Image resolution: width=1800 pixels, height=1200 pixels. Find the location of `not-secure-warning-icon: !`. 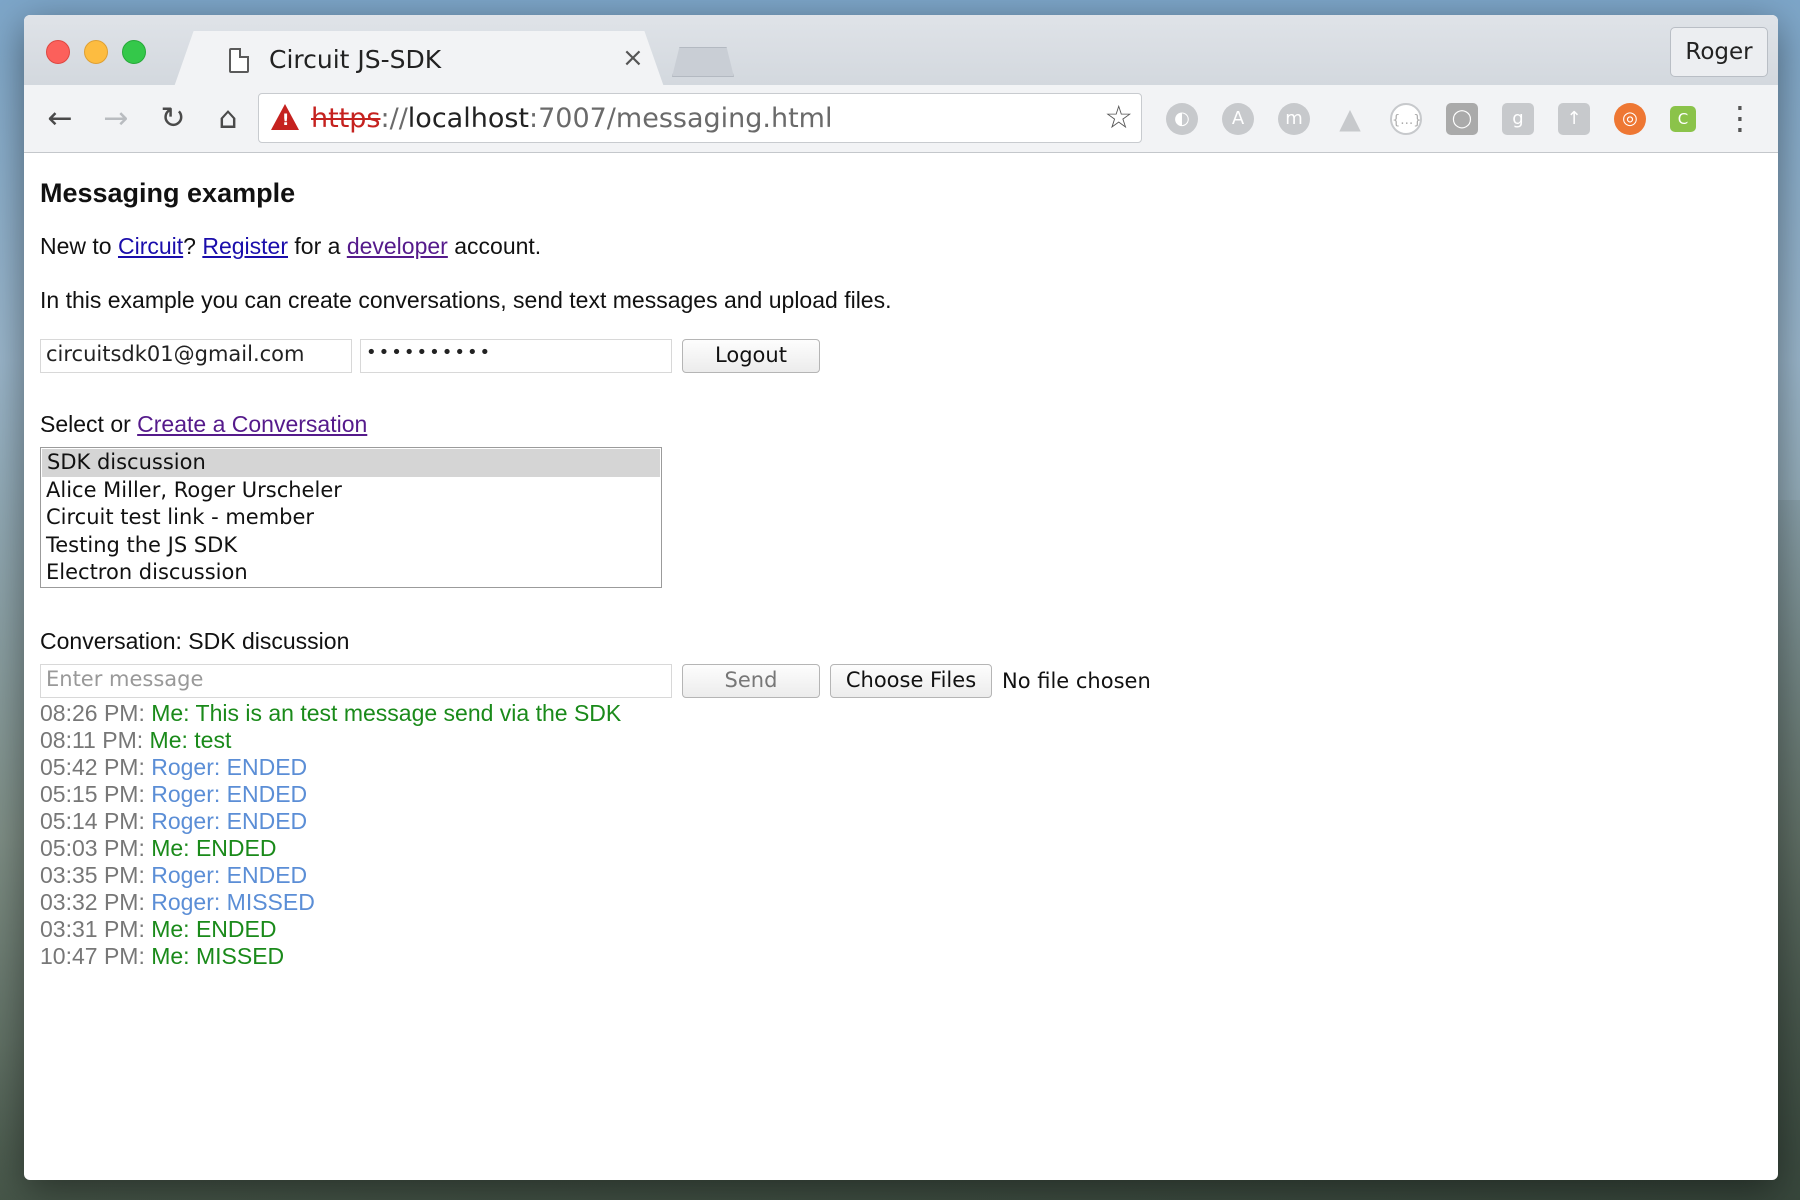

not-secure-warning-icon: ! is located at coordinates (285, 117).